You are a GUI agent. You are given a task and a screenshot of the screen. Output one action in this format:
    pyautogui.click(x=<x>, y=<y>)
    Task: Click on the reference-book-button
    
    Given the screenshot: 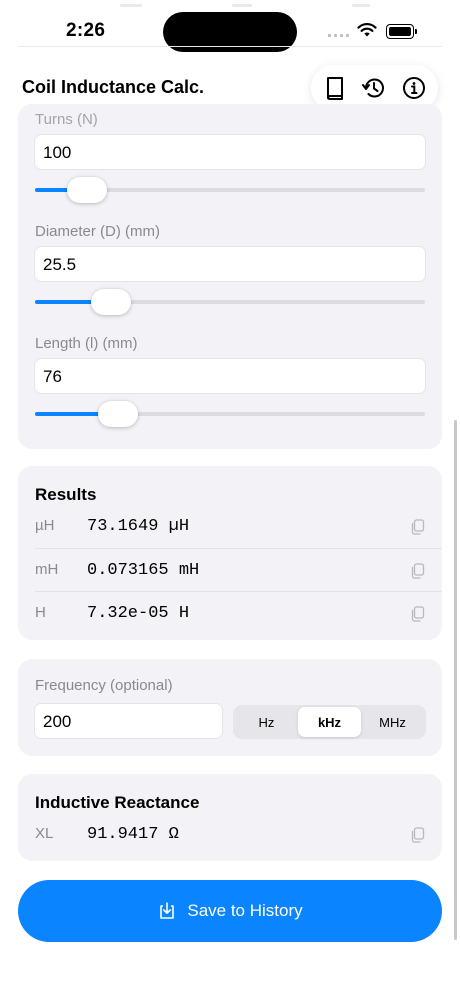 What is the action you would take?
    pyautogui.click(x=335, y=88)
    